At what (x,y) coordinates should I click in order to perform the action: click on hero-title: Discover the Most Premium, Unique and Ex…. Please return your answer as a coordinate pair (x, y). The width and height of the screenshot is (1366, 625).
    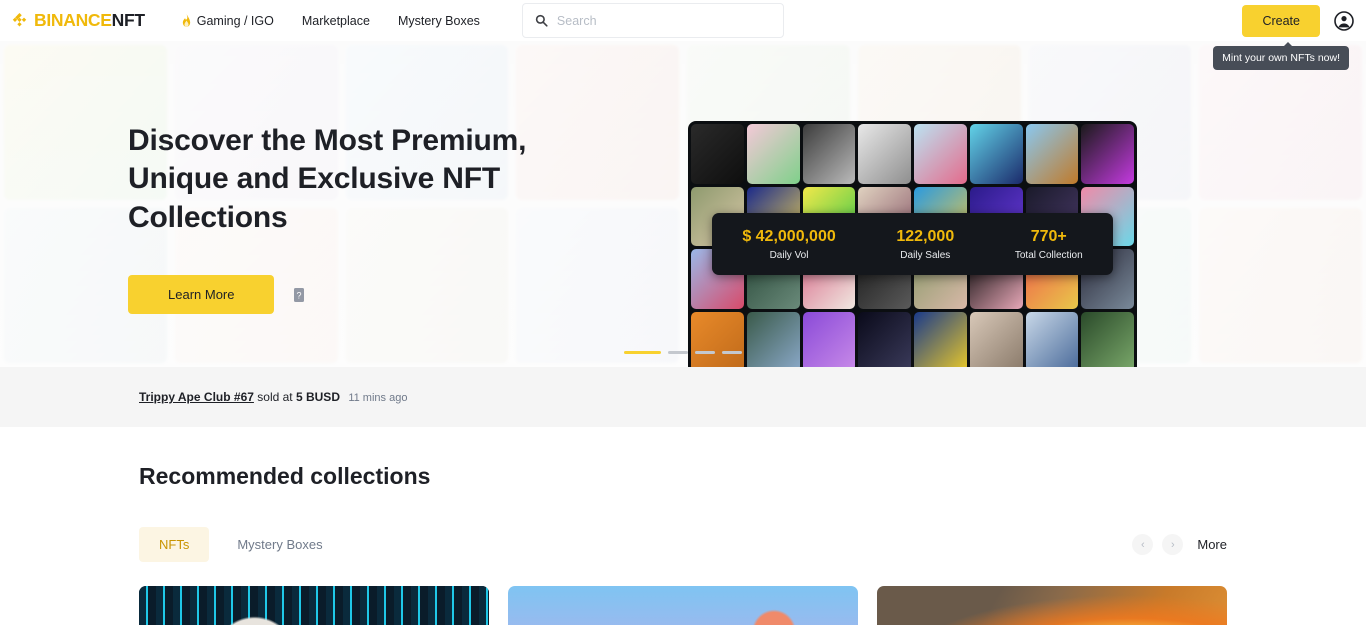
    Looking at the image, I should click on (327, 179).